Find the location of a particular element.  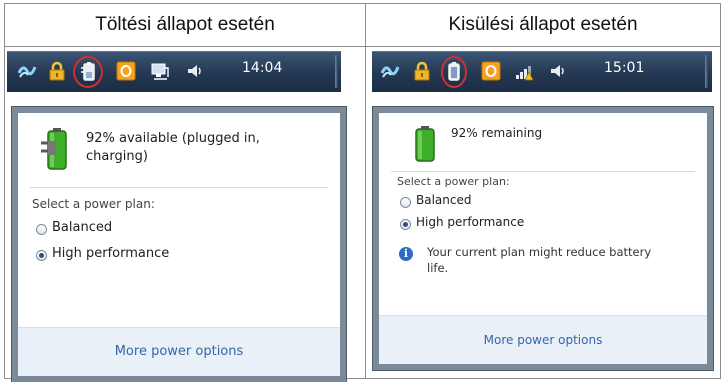

taskbar-clock: 14:04 is located at coordinates (262, 68).